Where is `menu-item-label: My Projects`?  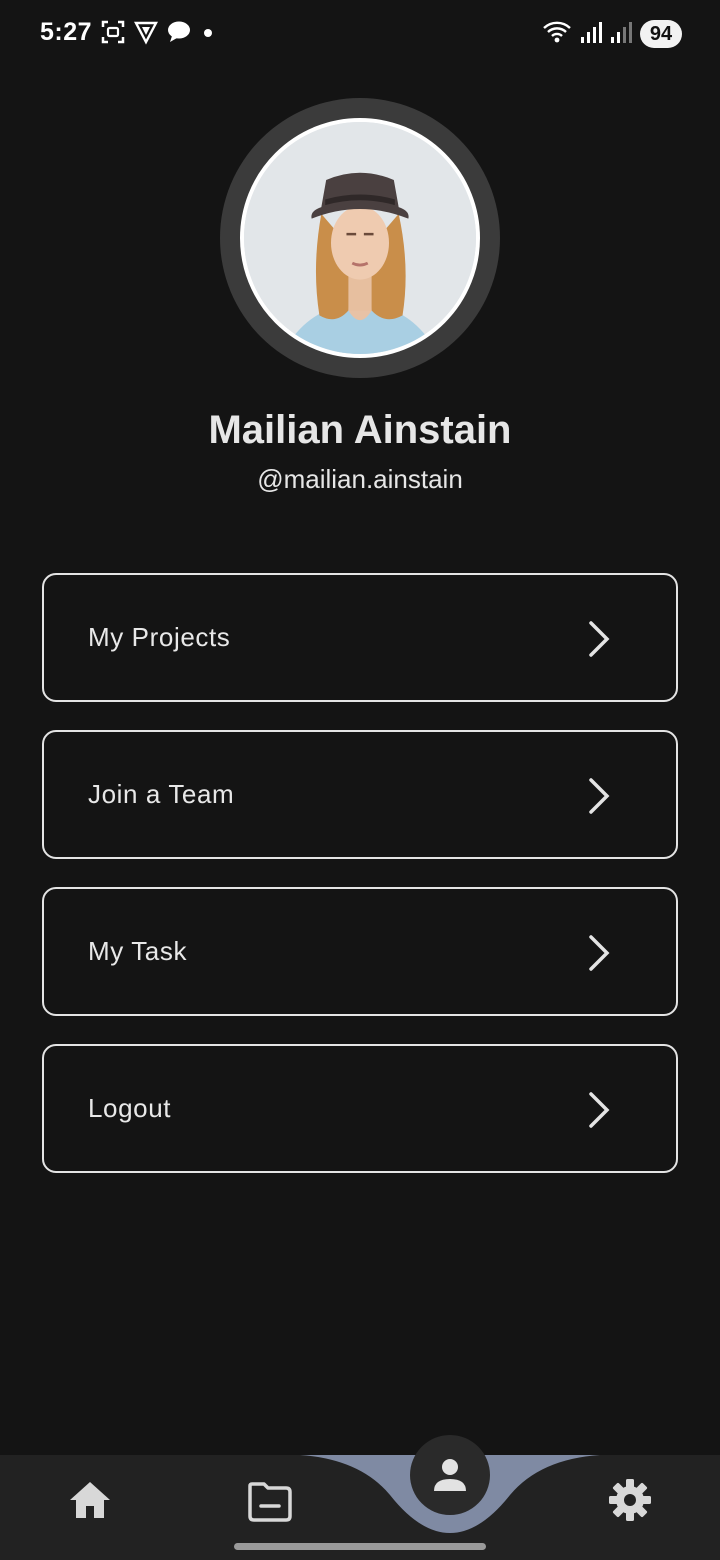 menu-item-label: My Projects is located at coordinates (159, 637).